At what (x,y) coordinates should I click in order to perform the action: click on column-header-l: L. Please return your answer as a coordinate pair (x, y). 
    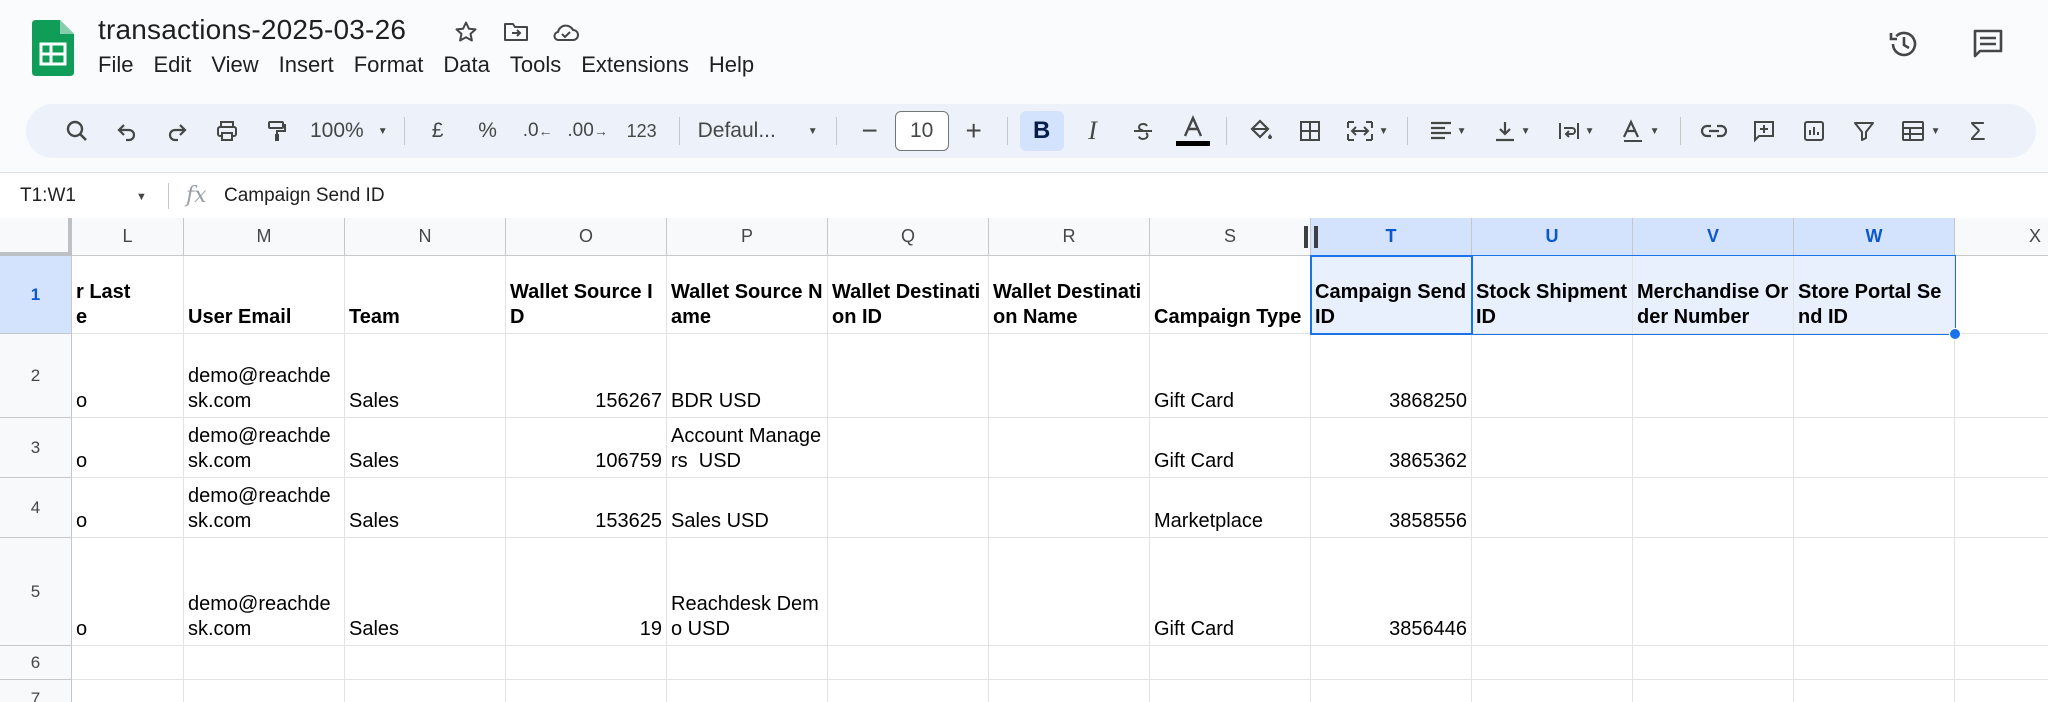
    Looking at the image, I should click on (128, 237).